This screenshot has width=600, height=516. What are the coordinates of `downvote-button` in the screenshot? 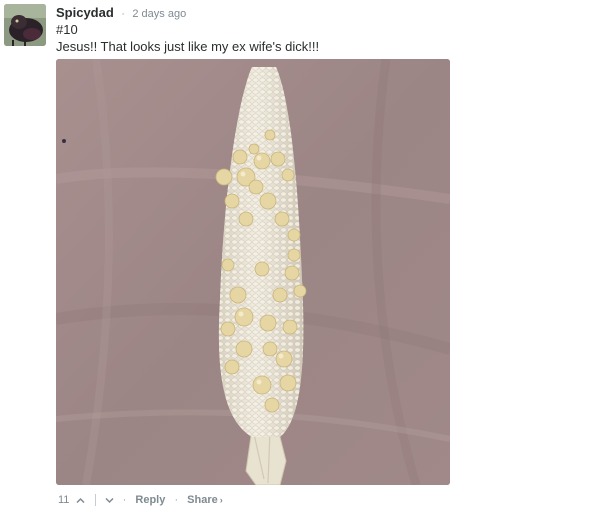 It's located at (109, 500).